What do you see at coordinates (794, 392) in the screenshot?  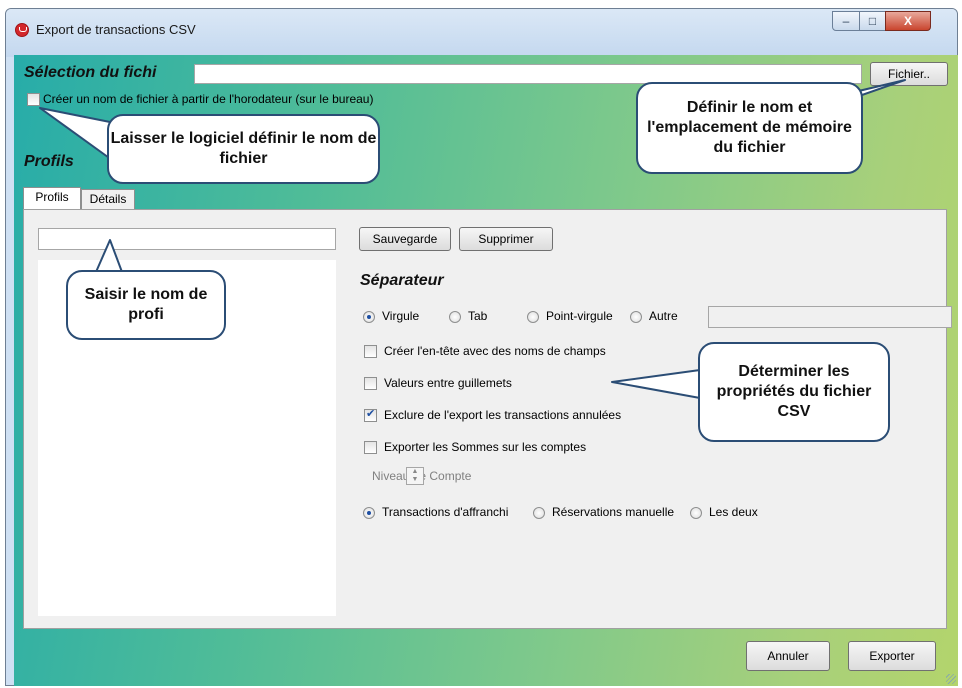 I see `csv-callout: Déterminer les propriétés du fichier CSV` at bounding box center [794, 392].